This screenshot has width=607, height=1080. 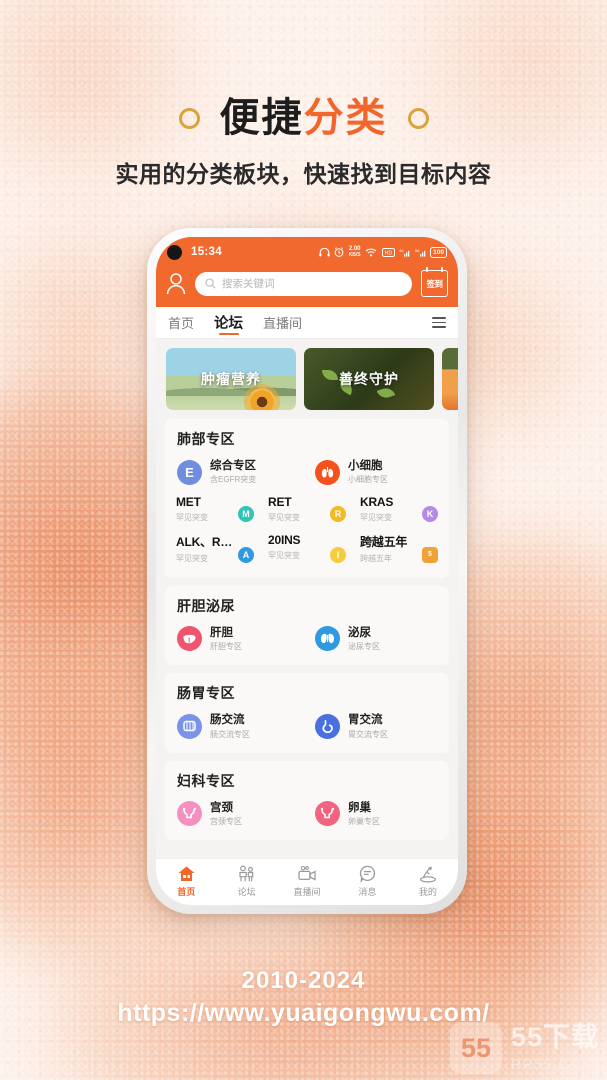 I want to click on category-title: 小细胞, so click(x=365, y=466).